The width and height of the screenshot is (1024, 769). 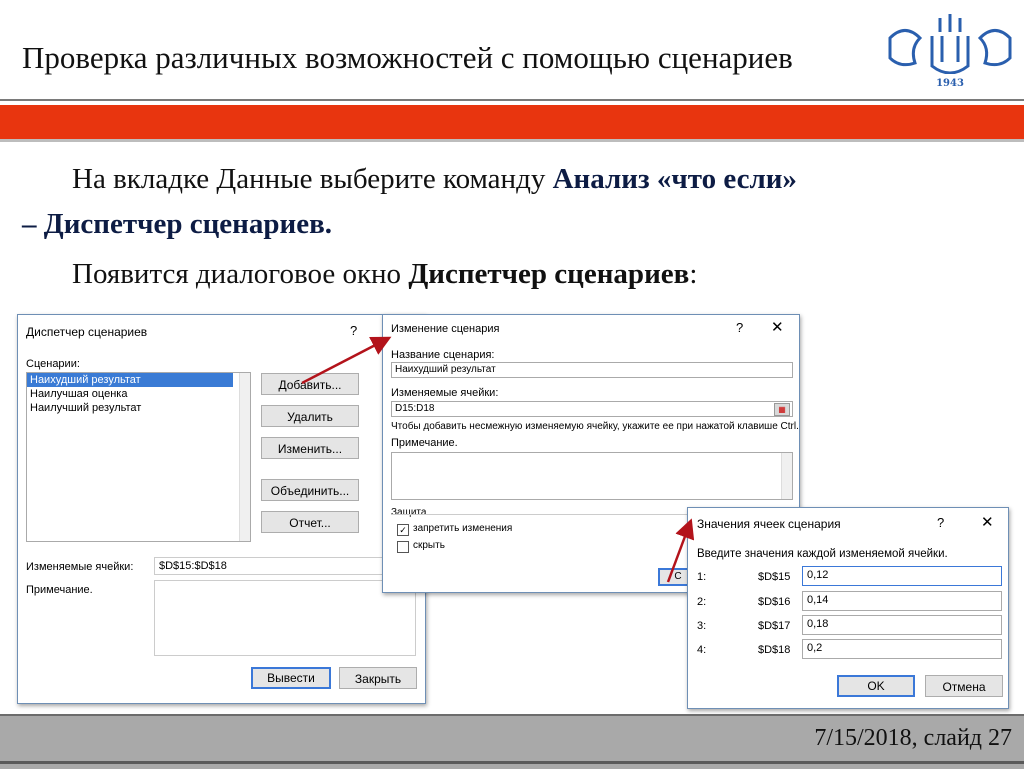 What do you see at coordinates (346, 360) in the screenshot?
I see `arrow-to-edit-dialog` at bounding box center [346, 360].